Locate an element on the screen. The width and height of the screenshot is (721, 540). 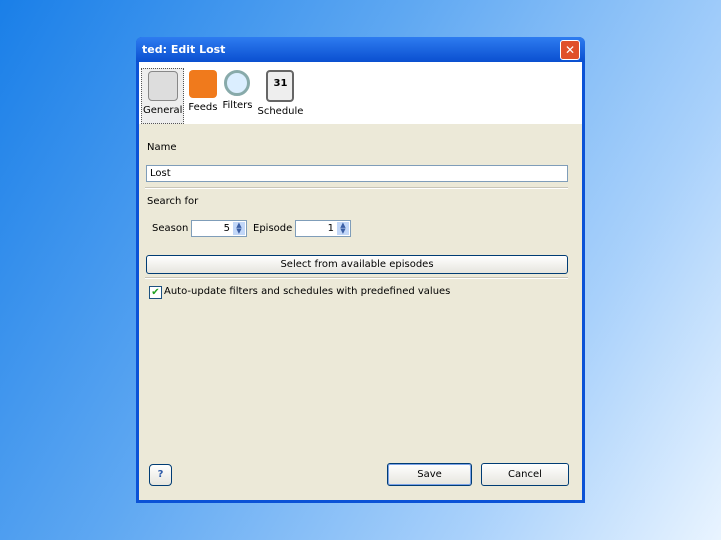
tab-general: General is located at coordinates (163, 96).